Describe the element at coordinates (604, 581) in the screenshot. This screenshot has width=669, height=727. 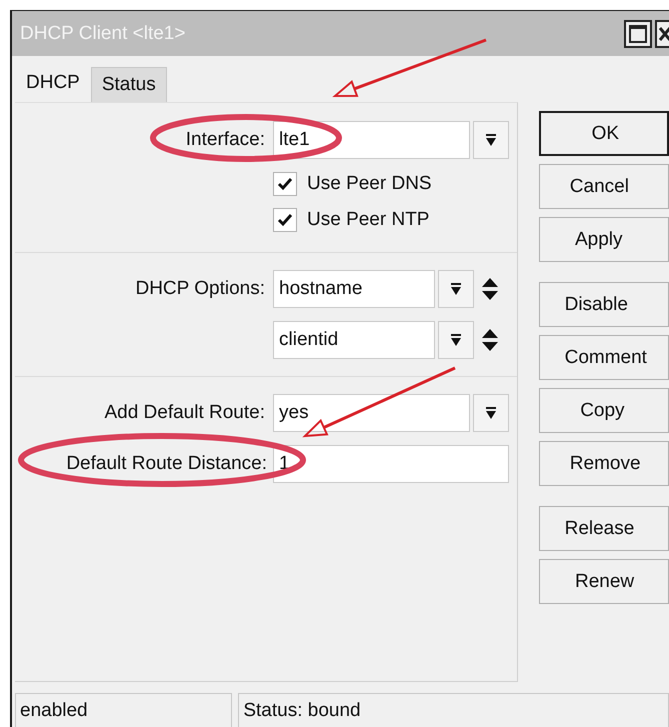
I see `dialog-button: Renew` at that location.